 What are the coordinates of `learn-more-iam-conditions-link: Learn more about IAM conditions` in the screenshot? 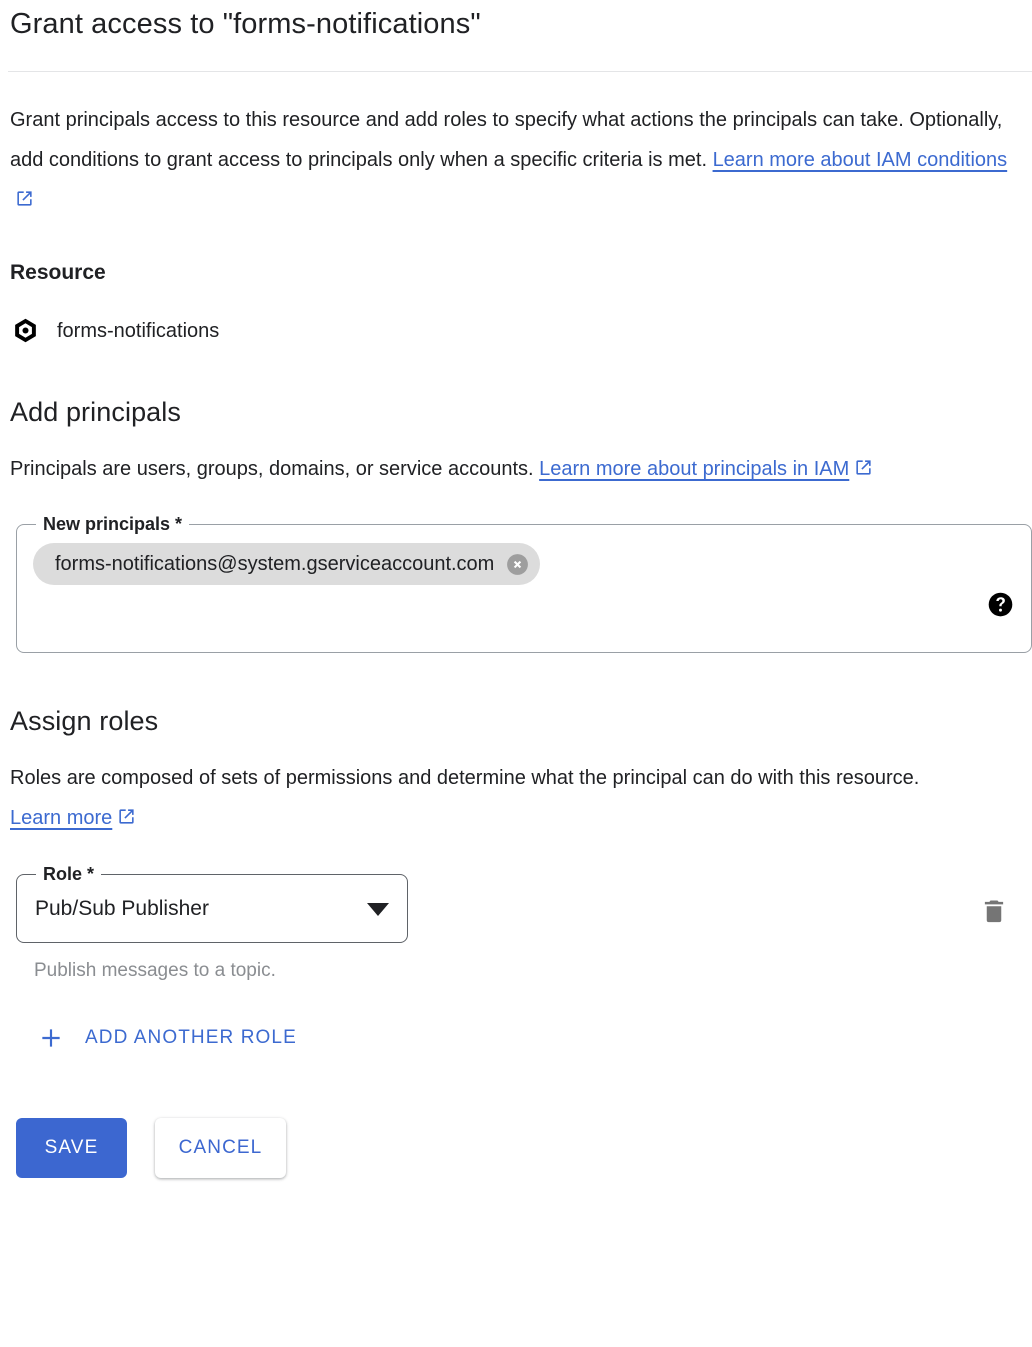 It's located at (860, 160).